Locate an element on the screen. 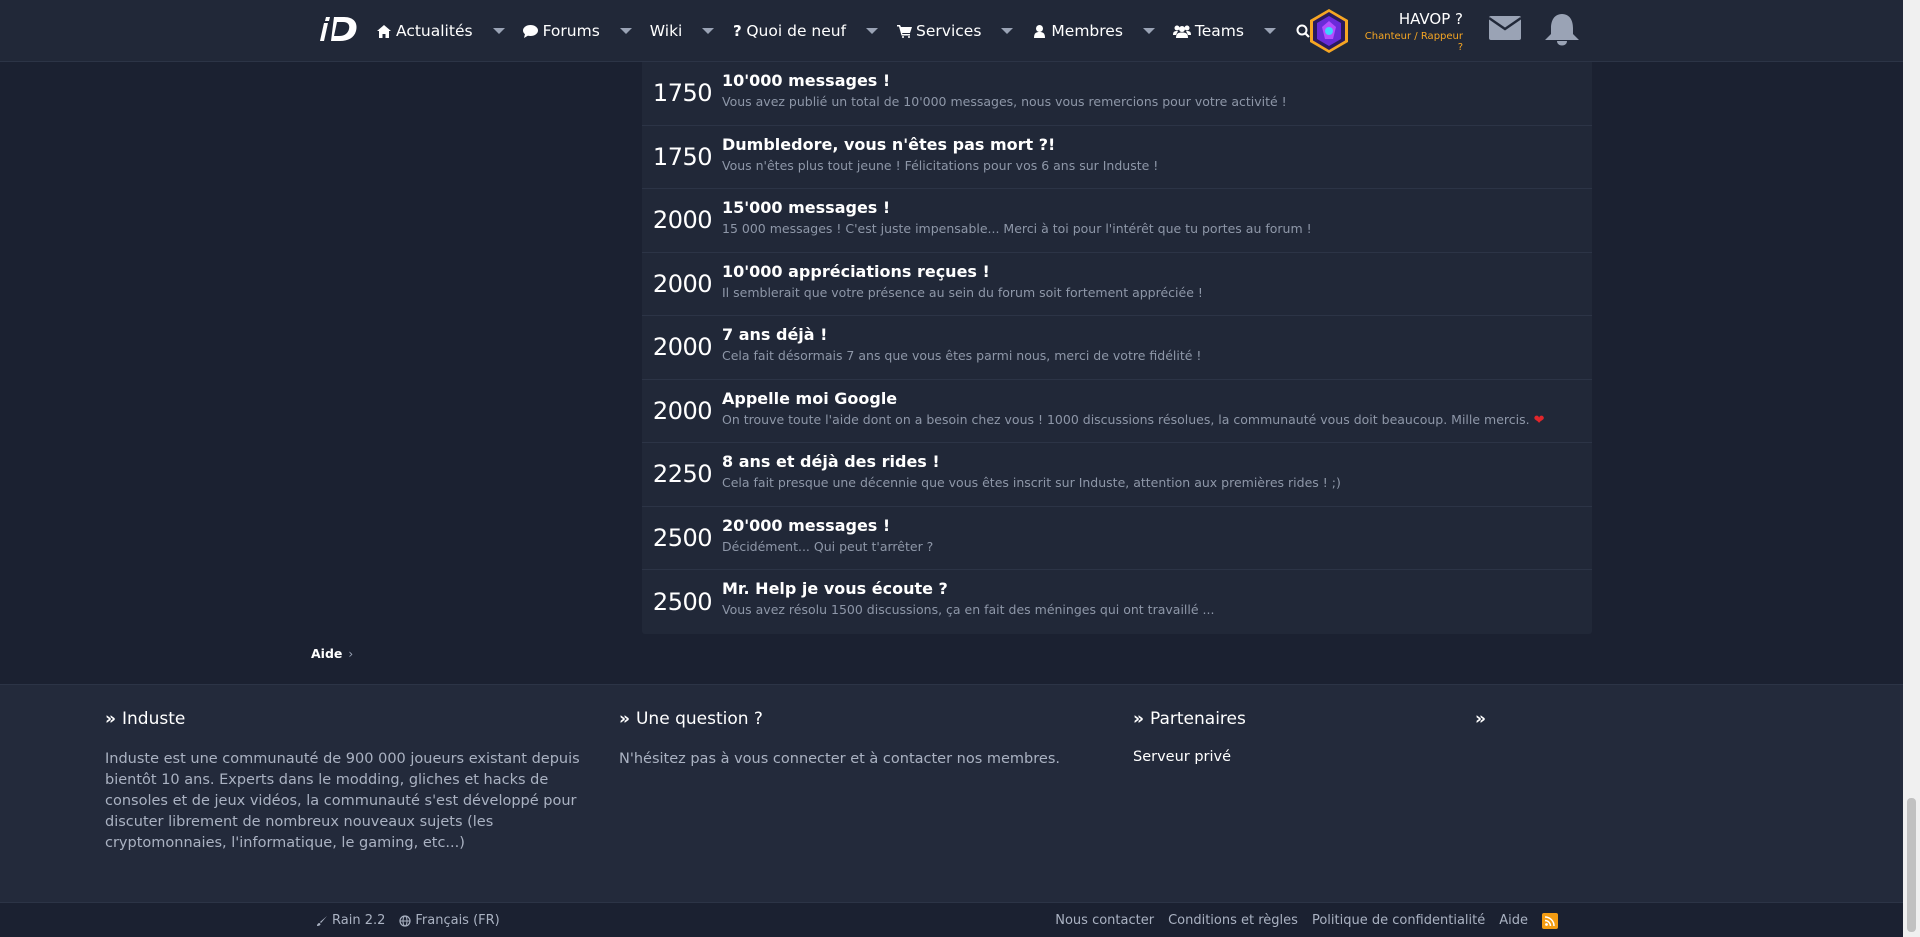 This screenshot has width=1920, height=937. question-icon: ? is located at coordinates (737, 31).